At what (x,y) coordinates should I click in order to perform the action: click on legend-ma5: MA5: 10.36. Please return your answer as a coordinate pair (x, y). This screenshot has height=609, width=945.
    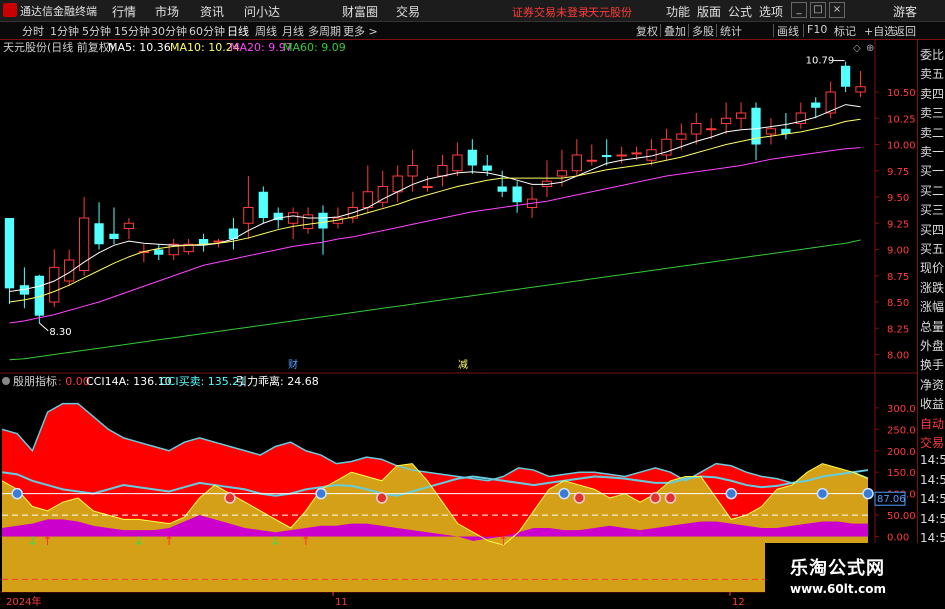
    Looking at the image, I should click on (139, 47).